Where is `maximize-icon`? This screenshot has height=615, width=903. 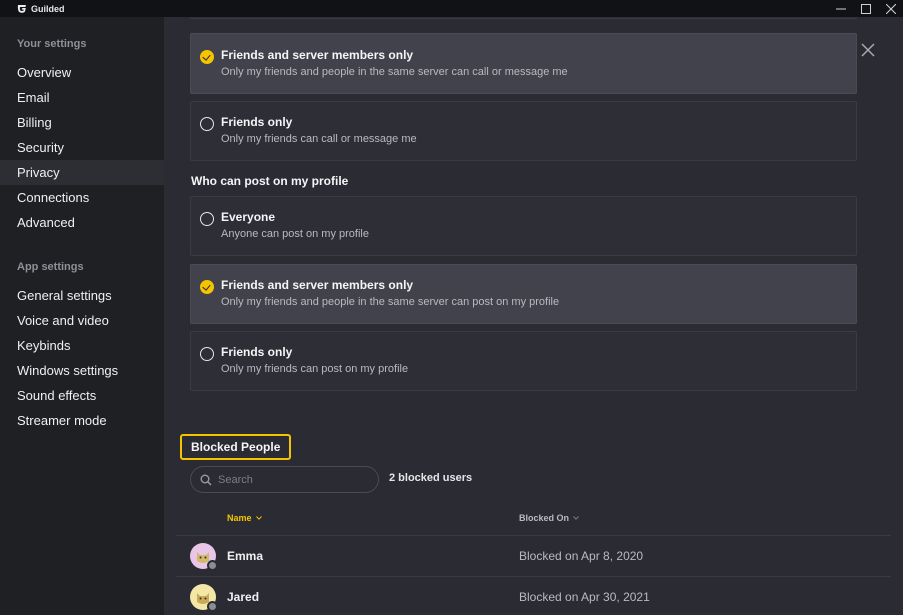
maximize-icon is located at coordinates (865, 8).